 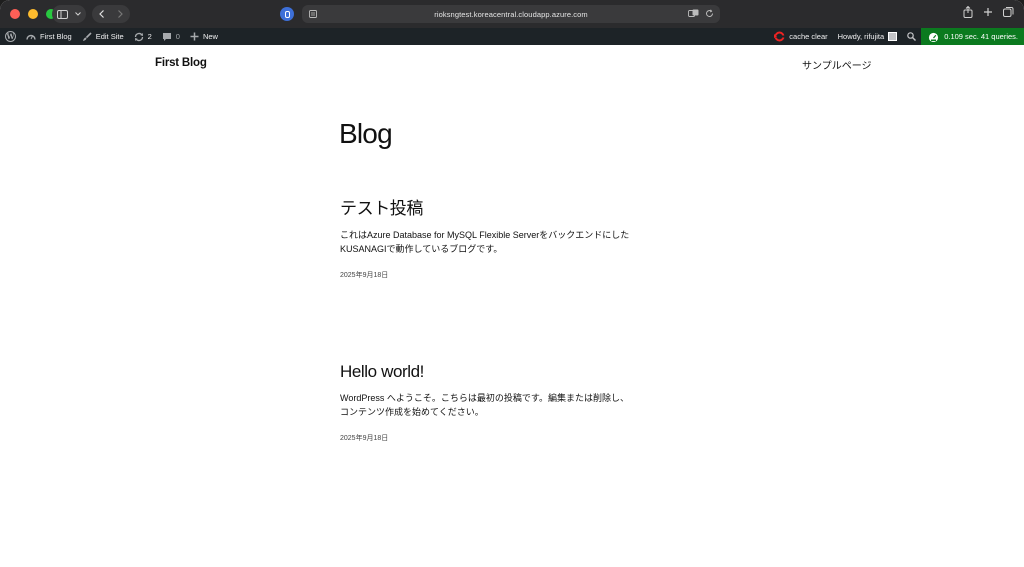 I want to click on performance-stats: 0.109 sec. 41 queries., so click(x=981, y=36).